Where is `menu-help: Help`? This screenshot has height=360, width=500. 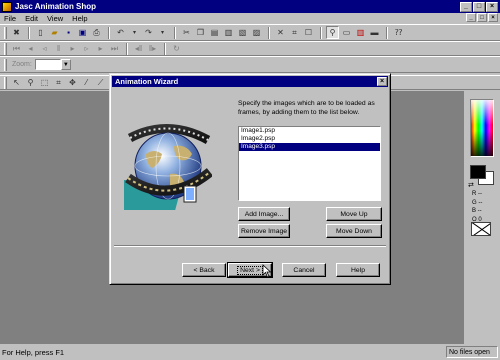
menu-help: Help is located at coordinates (79, 18).